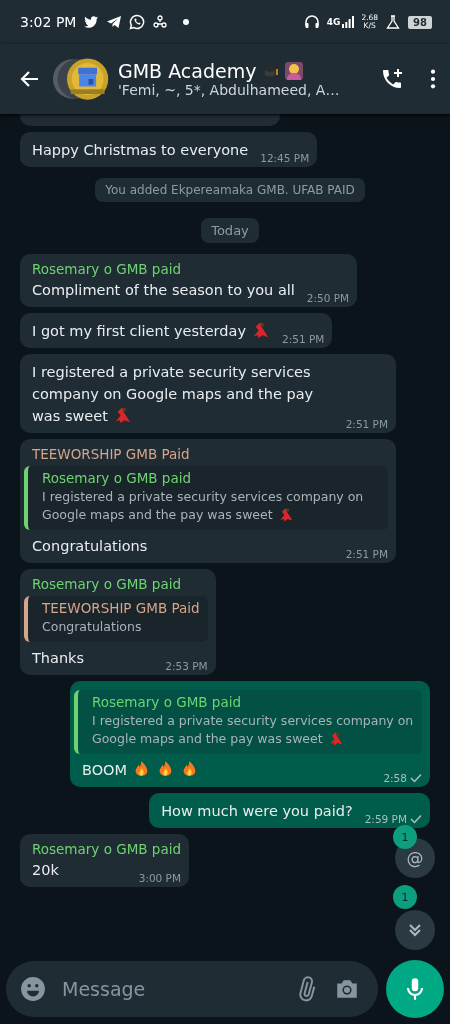 This screenshot has width=450, height=1024. I want to click on message-bubble: TEEWORSHIP GMB Paid Rosemary o GMB paid I registered a private security services company on Google maps and the pay was sweet Congratulations 2:51 PM, so click(208, 501).